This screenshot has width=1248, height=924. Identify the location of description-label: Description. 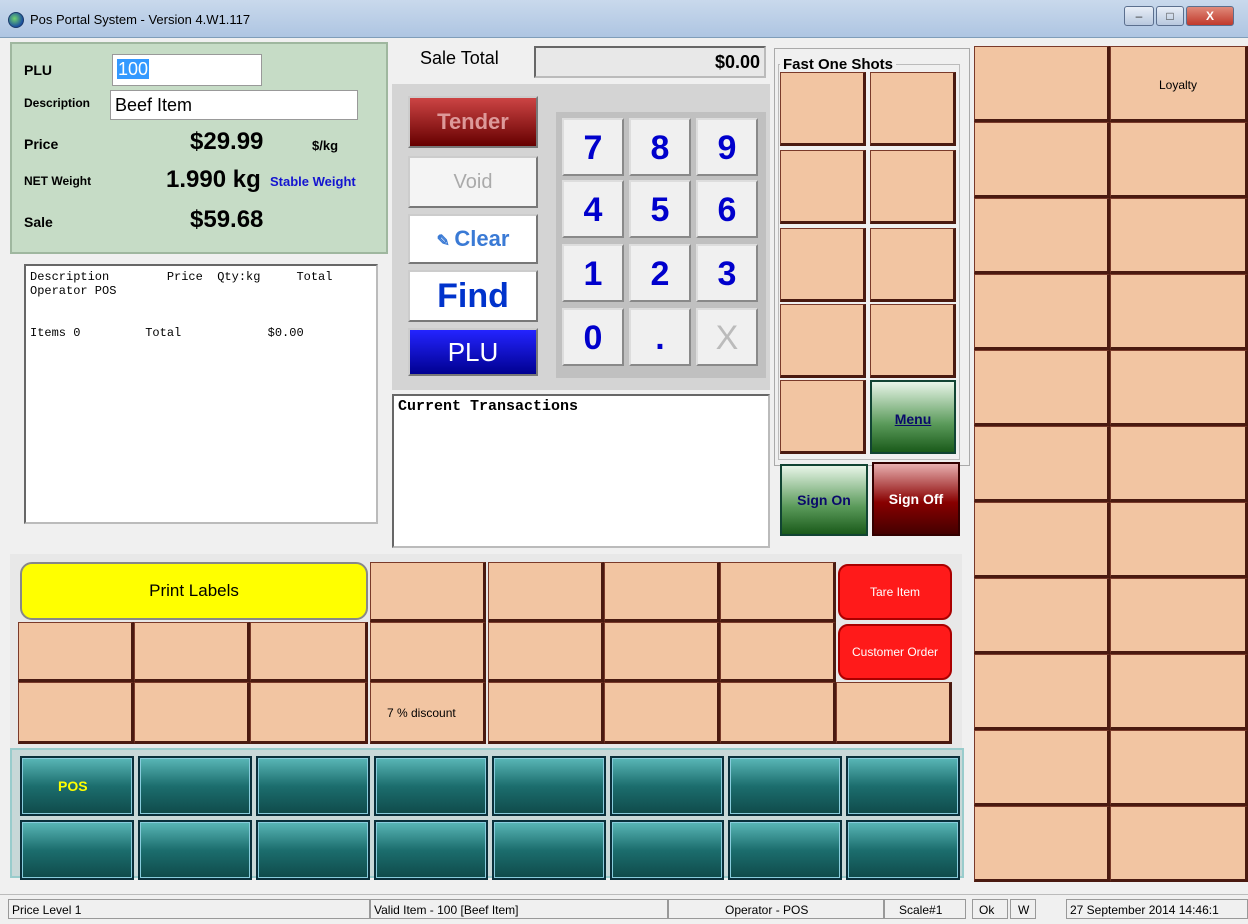
(57, 103).